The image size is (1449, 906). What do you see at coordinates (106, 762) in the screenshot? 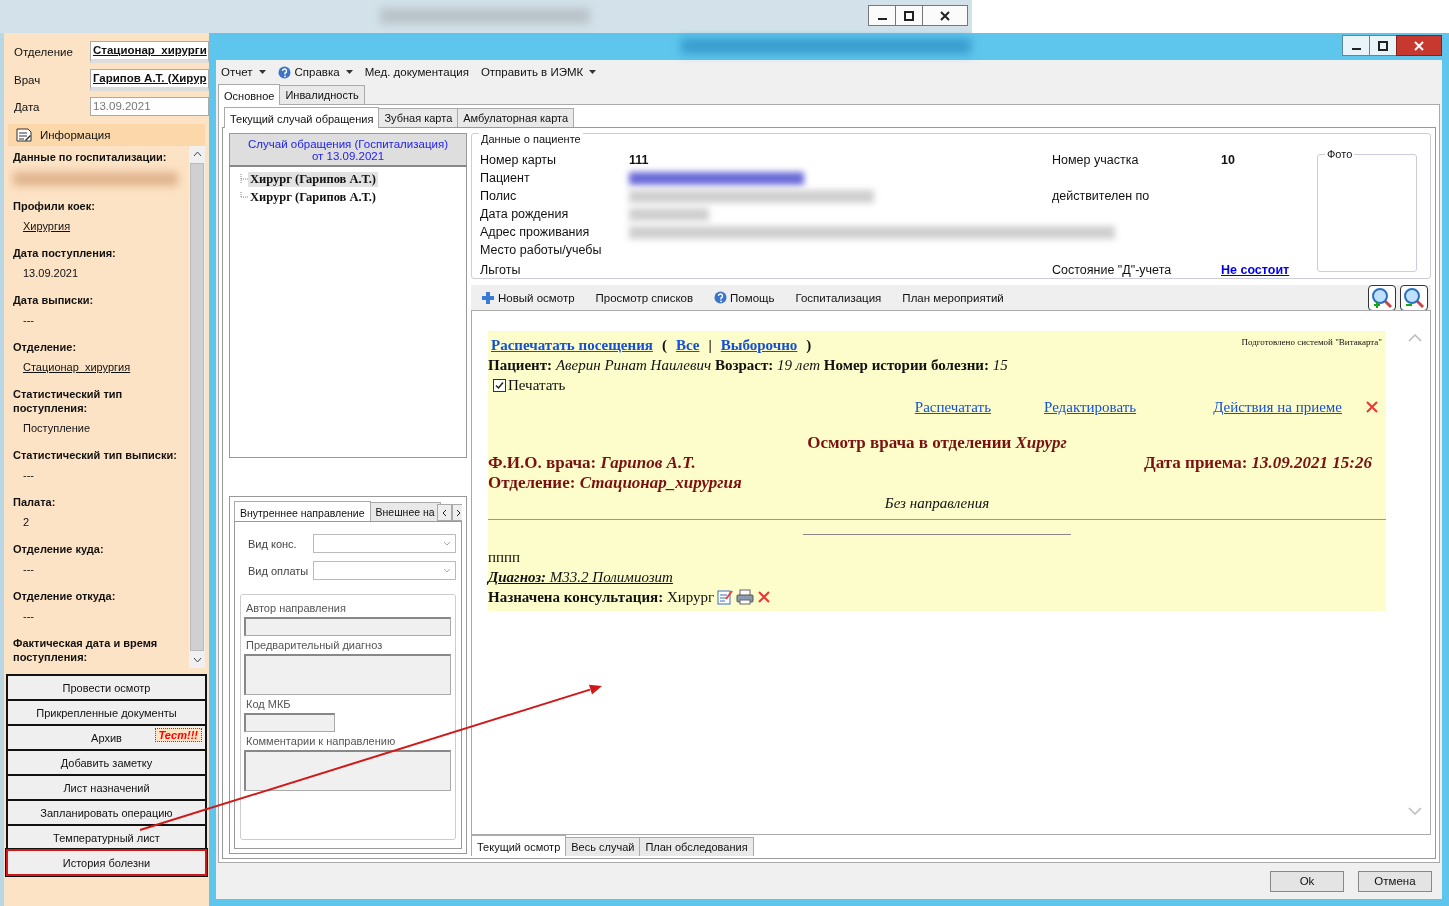
I see `action-button: Добавить заметку` at bounding box center [106, 762].